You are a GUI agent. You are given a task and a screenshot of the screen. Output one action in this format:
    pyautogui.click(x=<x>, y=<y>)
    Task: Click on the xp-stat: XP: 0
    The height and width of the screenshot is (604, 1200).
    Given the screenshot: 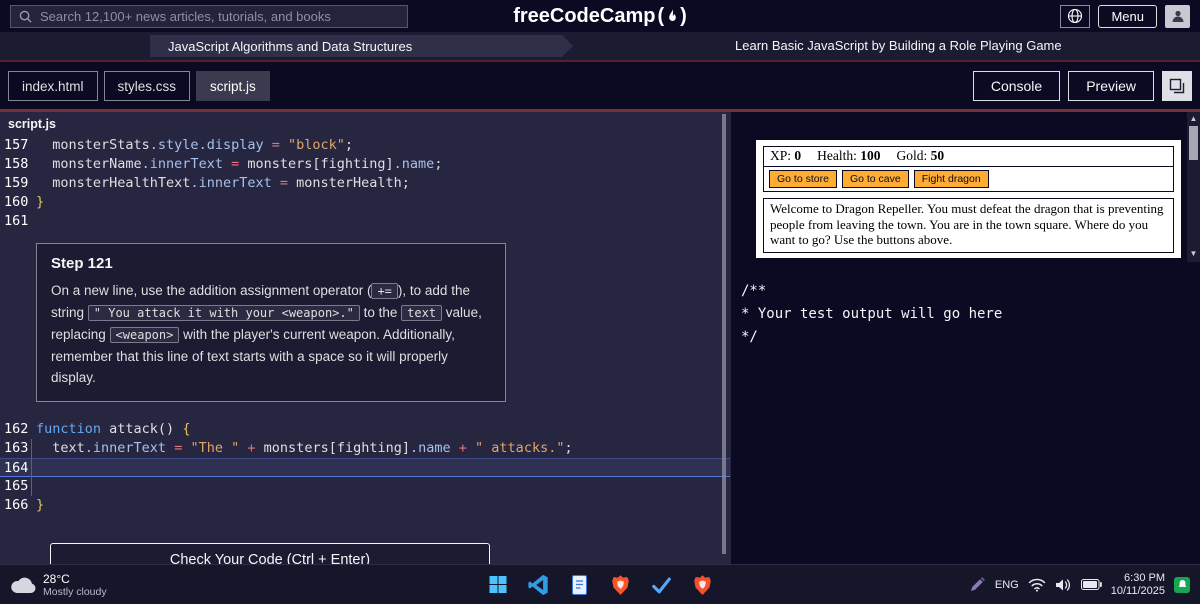 What is the action you would take?
    pyautogui.click(x=786, y=155)
    